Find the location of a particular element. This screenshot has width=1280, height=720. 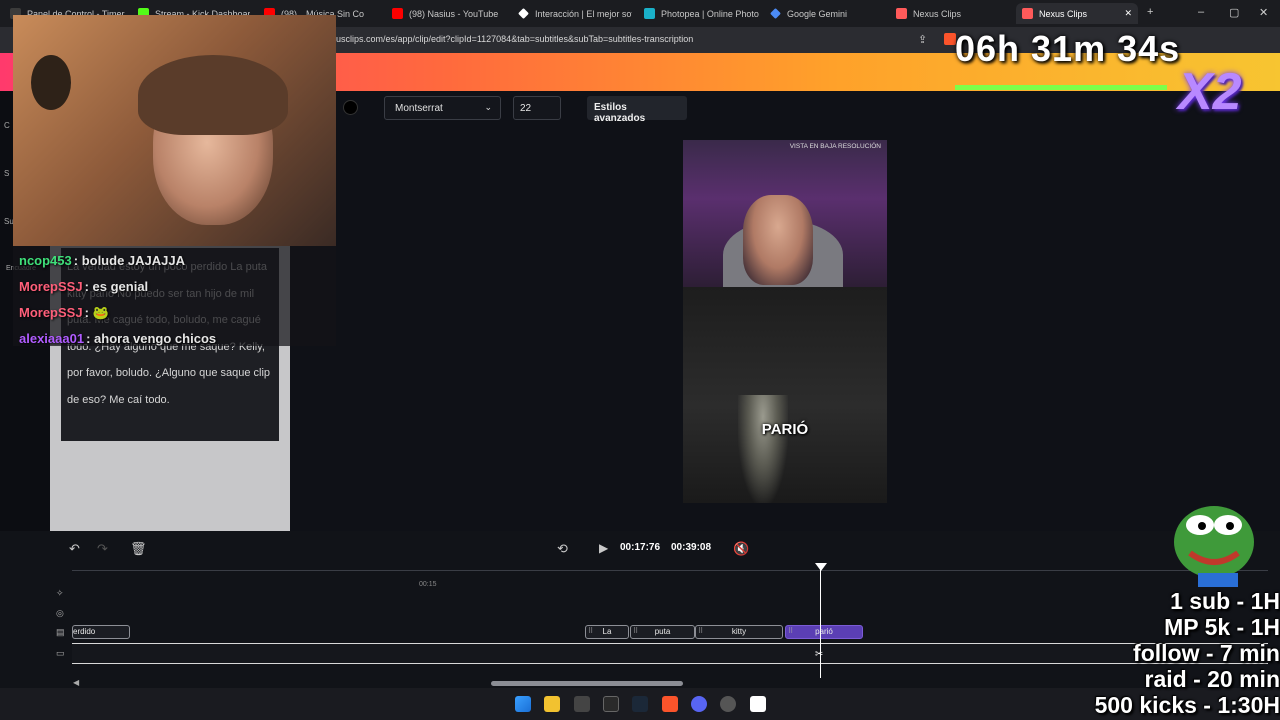

tab-nasius-youtube: (98) Nasius - YouTube is located at coordinates (446, 13).